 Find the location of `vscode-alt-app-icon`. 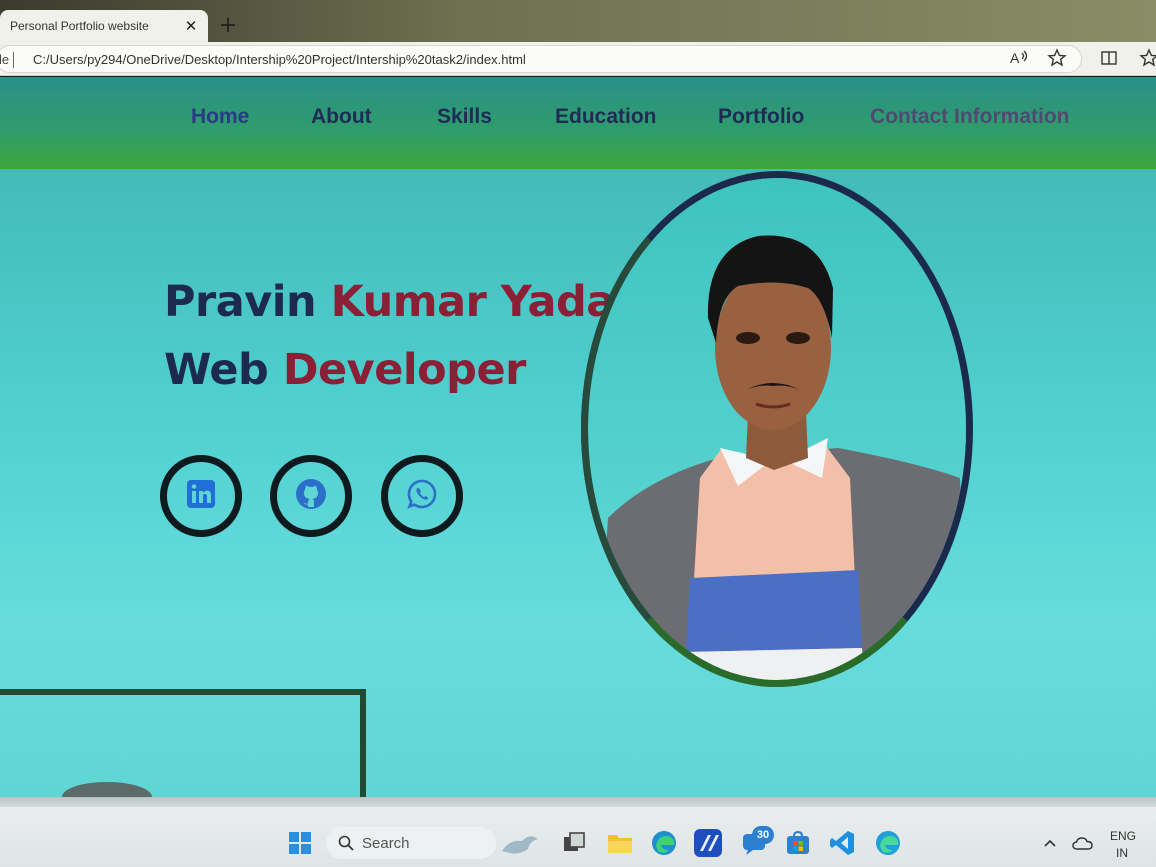

vscode-alt-app-icon is located at coordinates (708, 843).